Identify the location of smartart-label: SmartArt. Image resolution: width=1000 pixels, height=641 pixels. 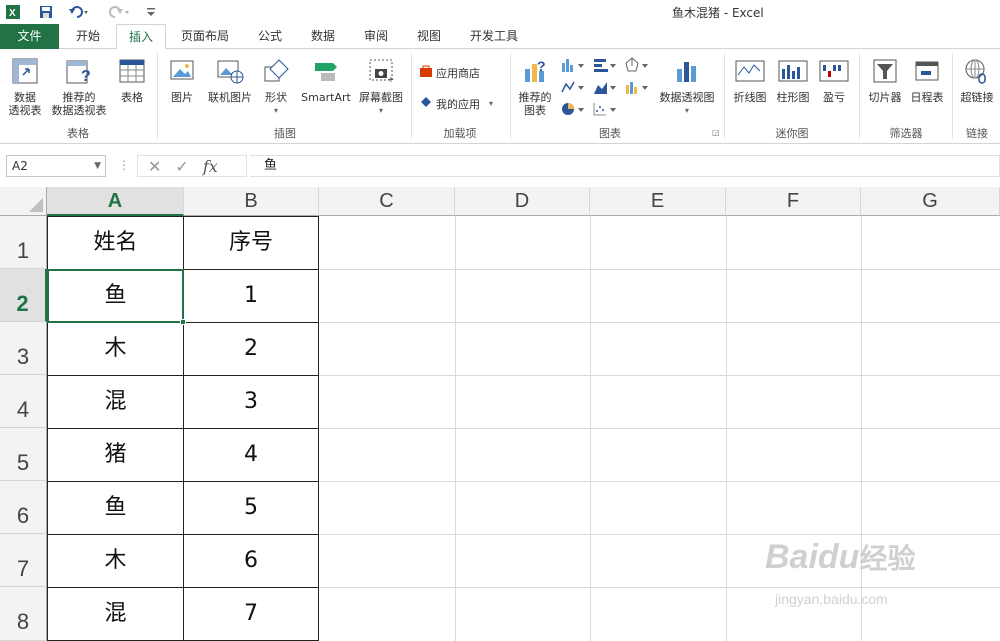
(326, 97).